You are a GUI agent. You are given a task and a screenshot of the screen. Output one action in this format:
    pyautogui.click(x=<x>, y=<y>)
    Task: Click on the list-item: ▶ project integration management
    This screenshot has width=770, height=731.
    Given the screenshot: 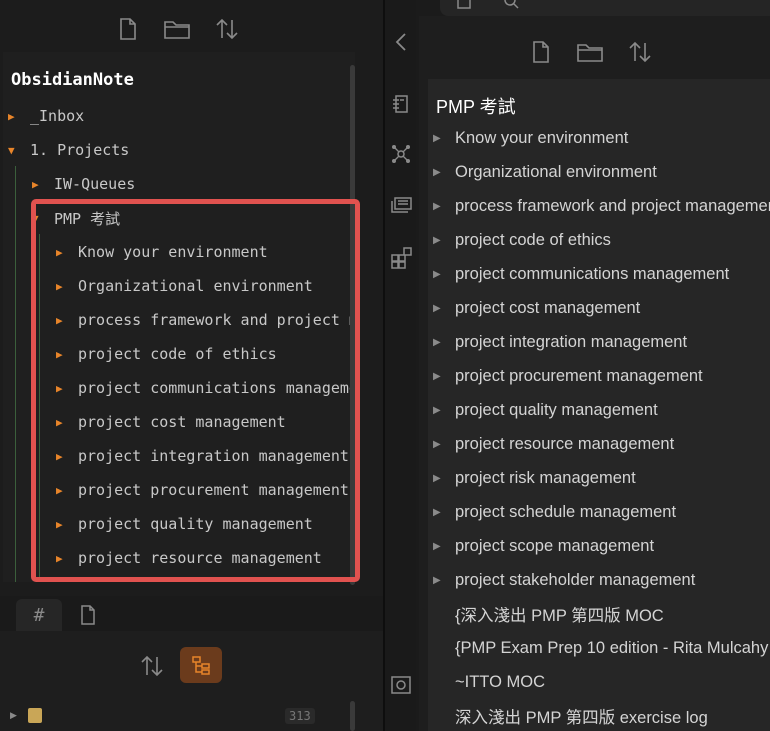 What is the action you would take?
    pyautogui.click(x=557, y=342)
    